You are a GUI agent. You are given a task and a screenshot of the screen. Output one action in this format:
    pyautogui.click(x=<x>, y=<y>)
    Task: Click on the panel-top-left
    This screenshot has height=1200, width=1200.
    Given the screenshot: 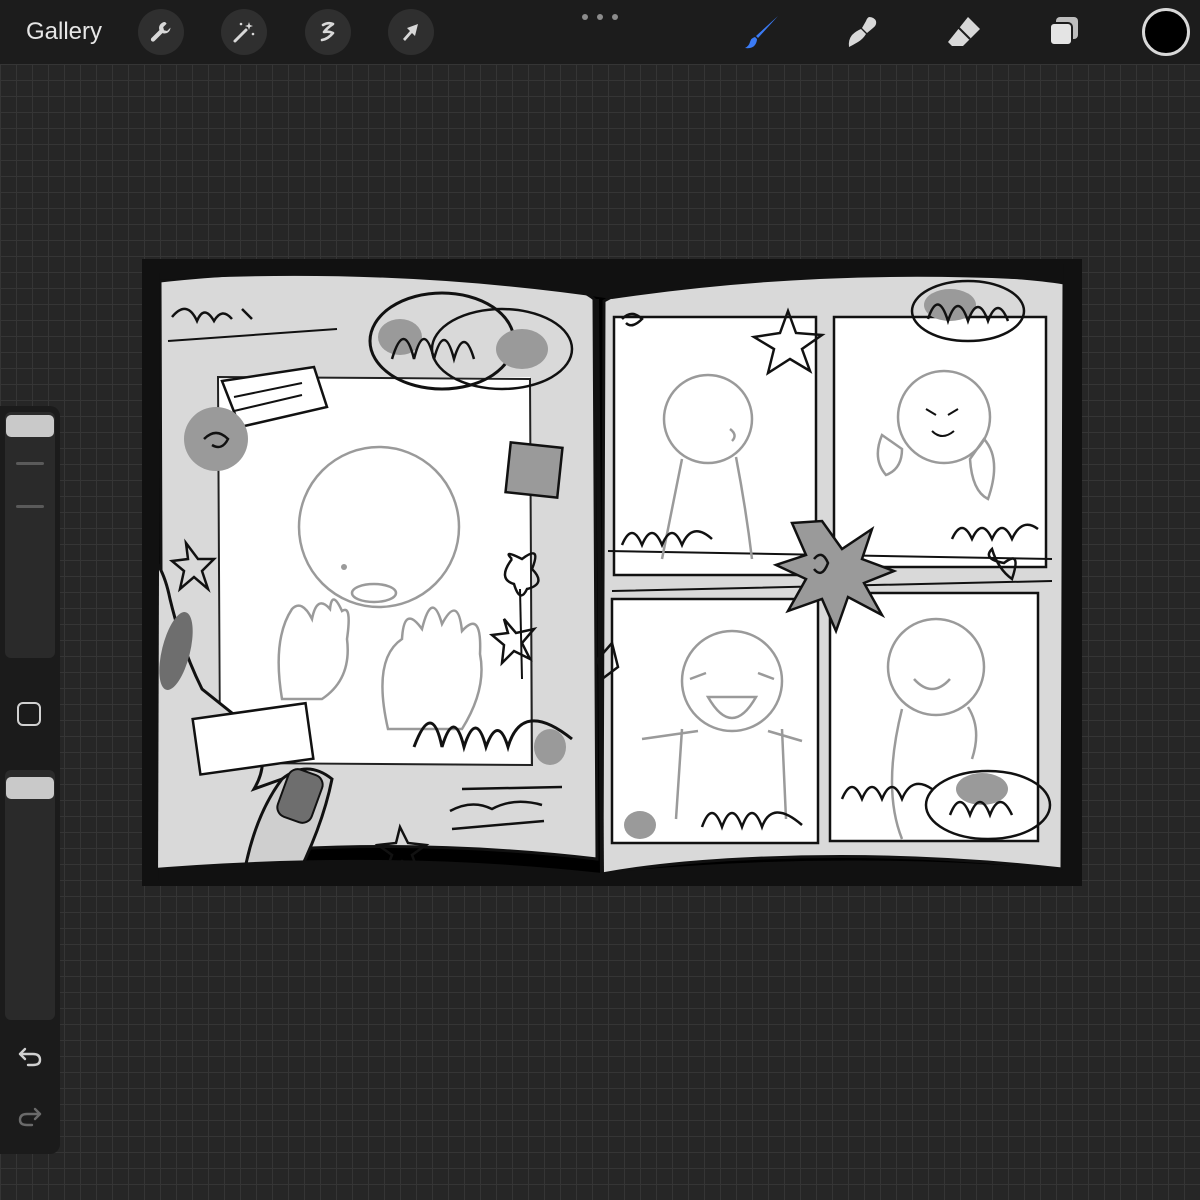 What is the action you would take?
    pyautogui.click(x=715, y=446)
    